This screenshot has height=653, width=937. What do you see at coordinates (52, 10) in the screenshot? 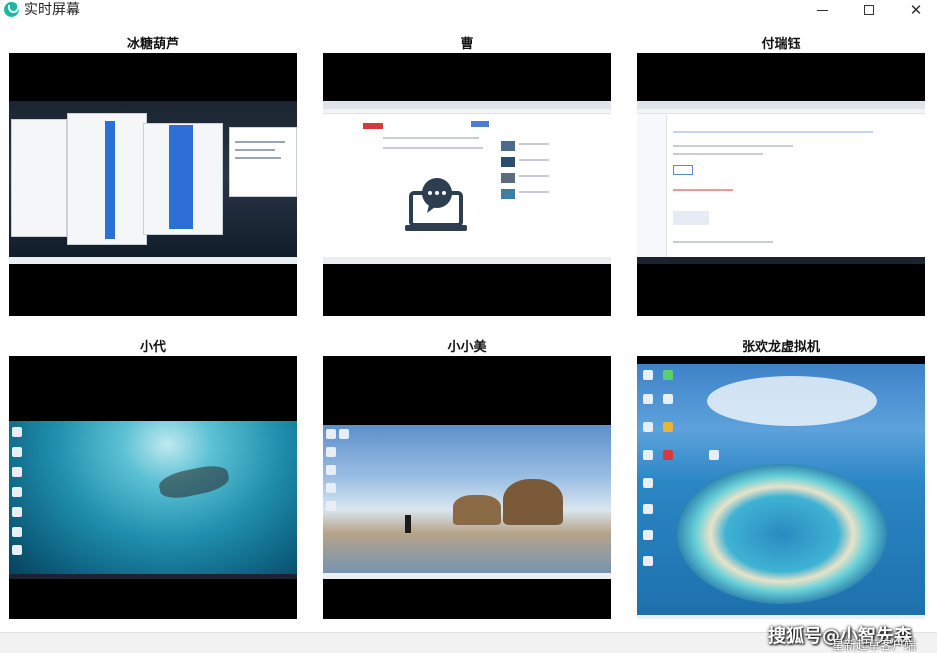
I see `window-title: 实时屏幕` at bounding box center [52, 10].